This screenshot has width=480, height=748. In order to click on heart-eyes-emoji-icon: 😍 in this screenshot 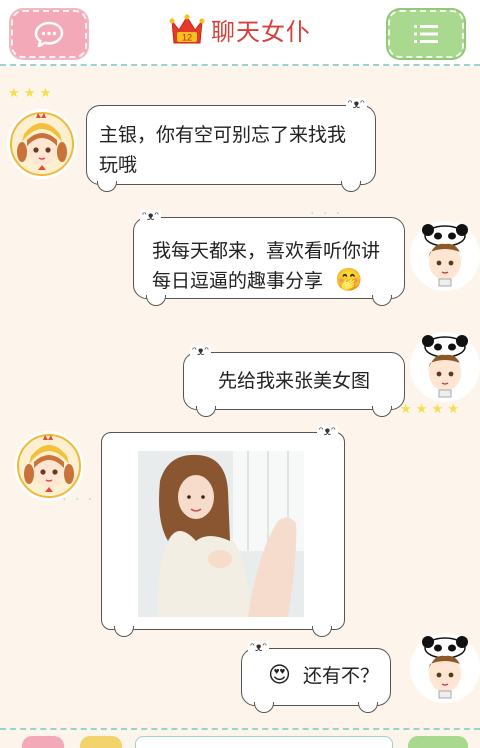, I will do `click(279, 675)`.